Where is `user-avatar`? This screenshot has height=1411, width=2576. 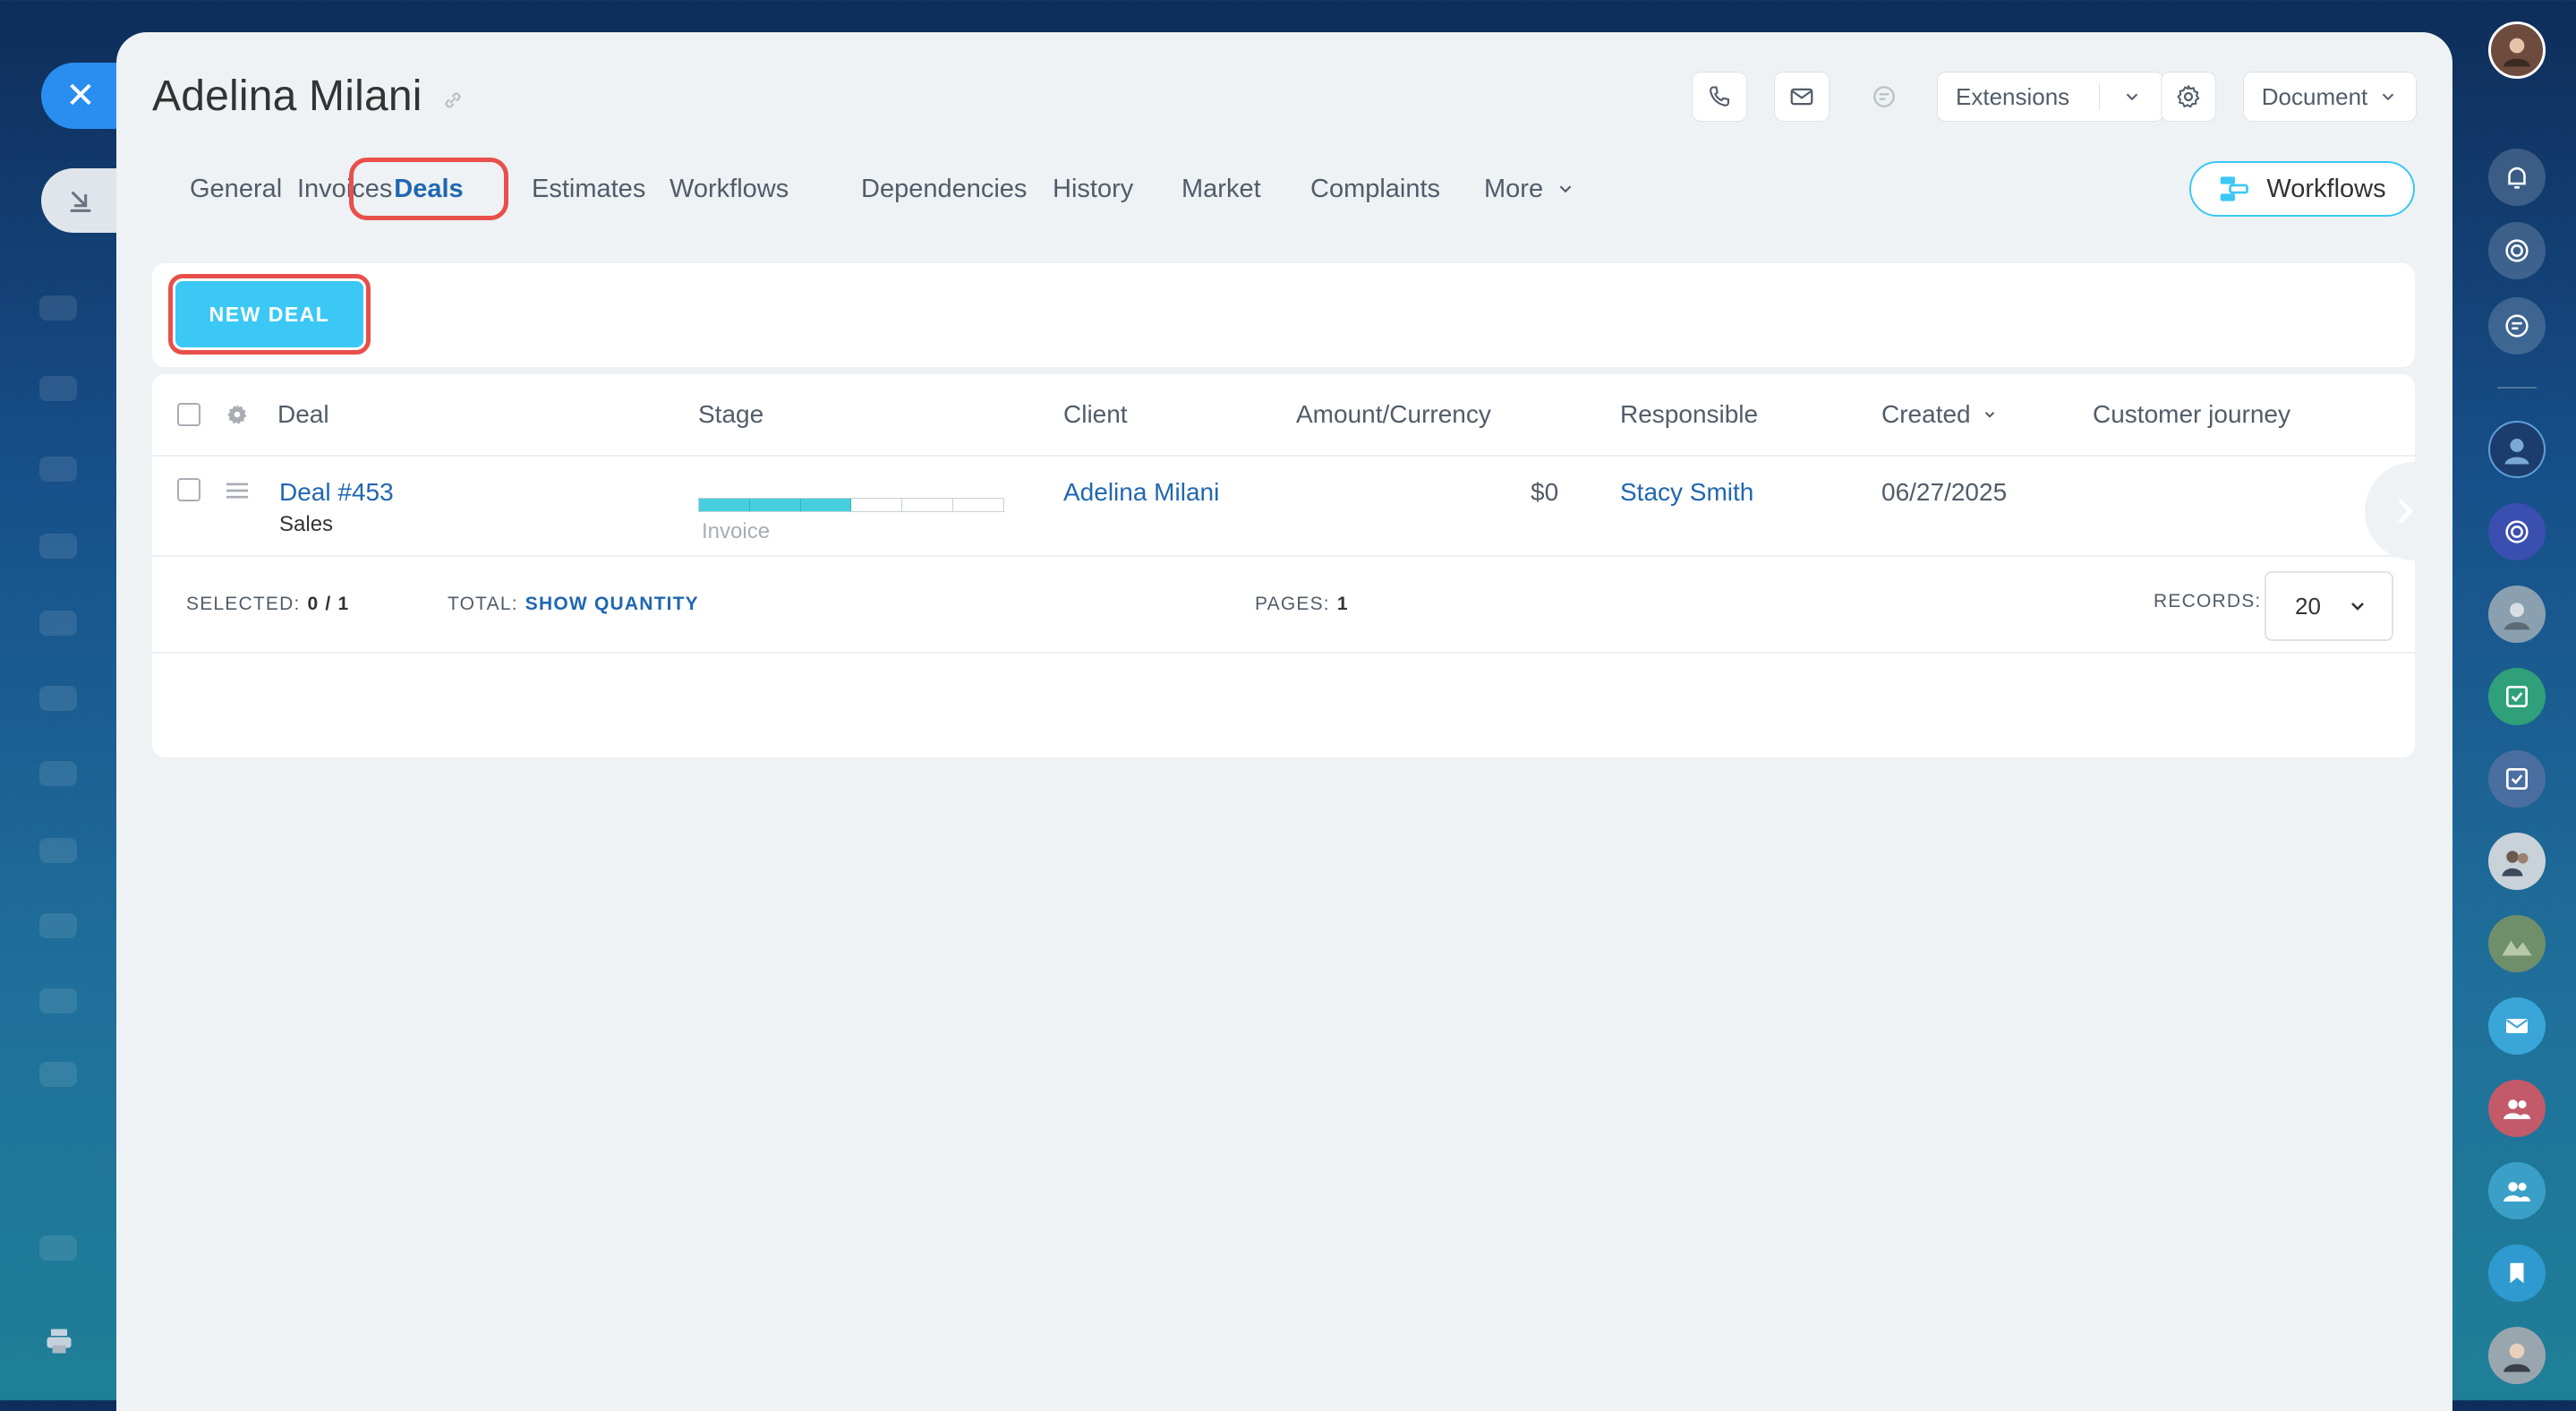
user-avatar is located at coordinates (2517, 50).